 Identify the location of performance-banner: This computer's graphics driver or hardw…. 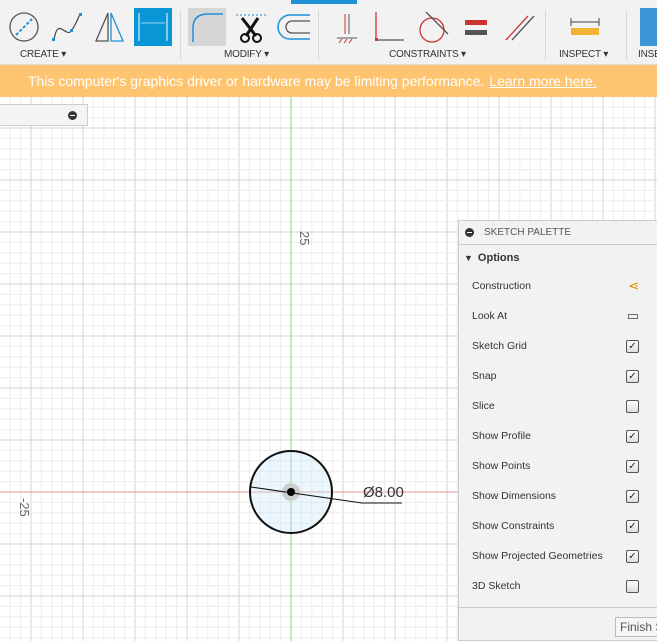
(328, 81).